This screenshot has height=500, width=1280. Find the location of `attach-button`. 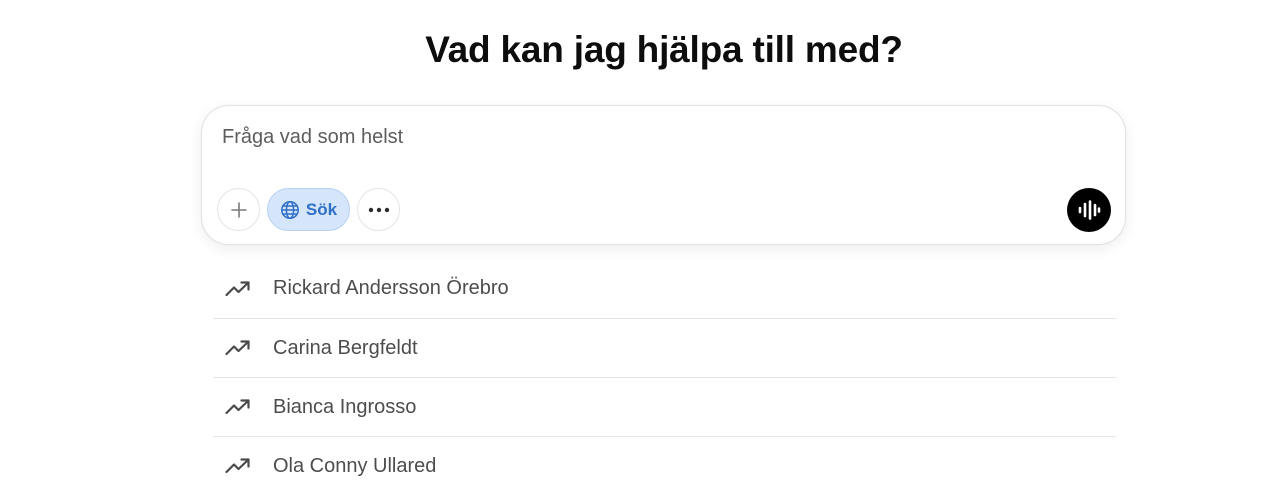

attach-button is located at coordinates (238, 209).